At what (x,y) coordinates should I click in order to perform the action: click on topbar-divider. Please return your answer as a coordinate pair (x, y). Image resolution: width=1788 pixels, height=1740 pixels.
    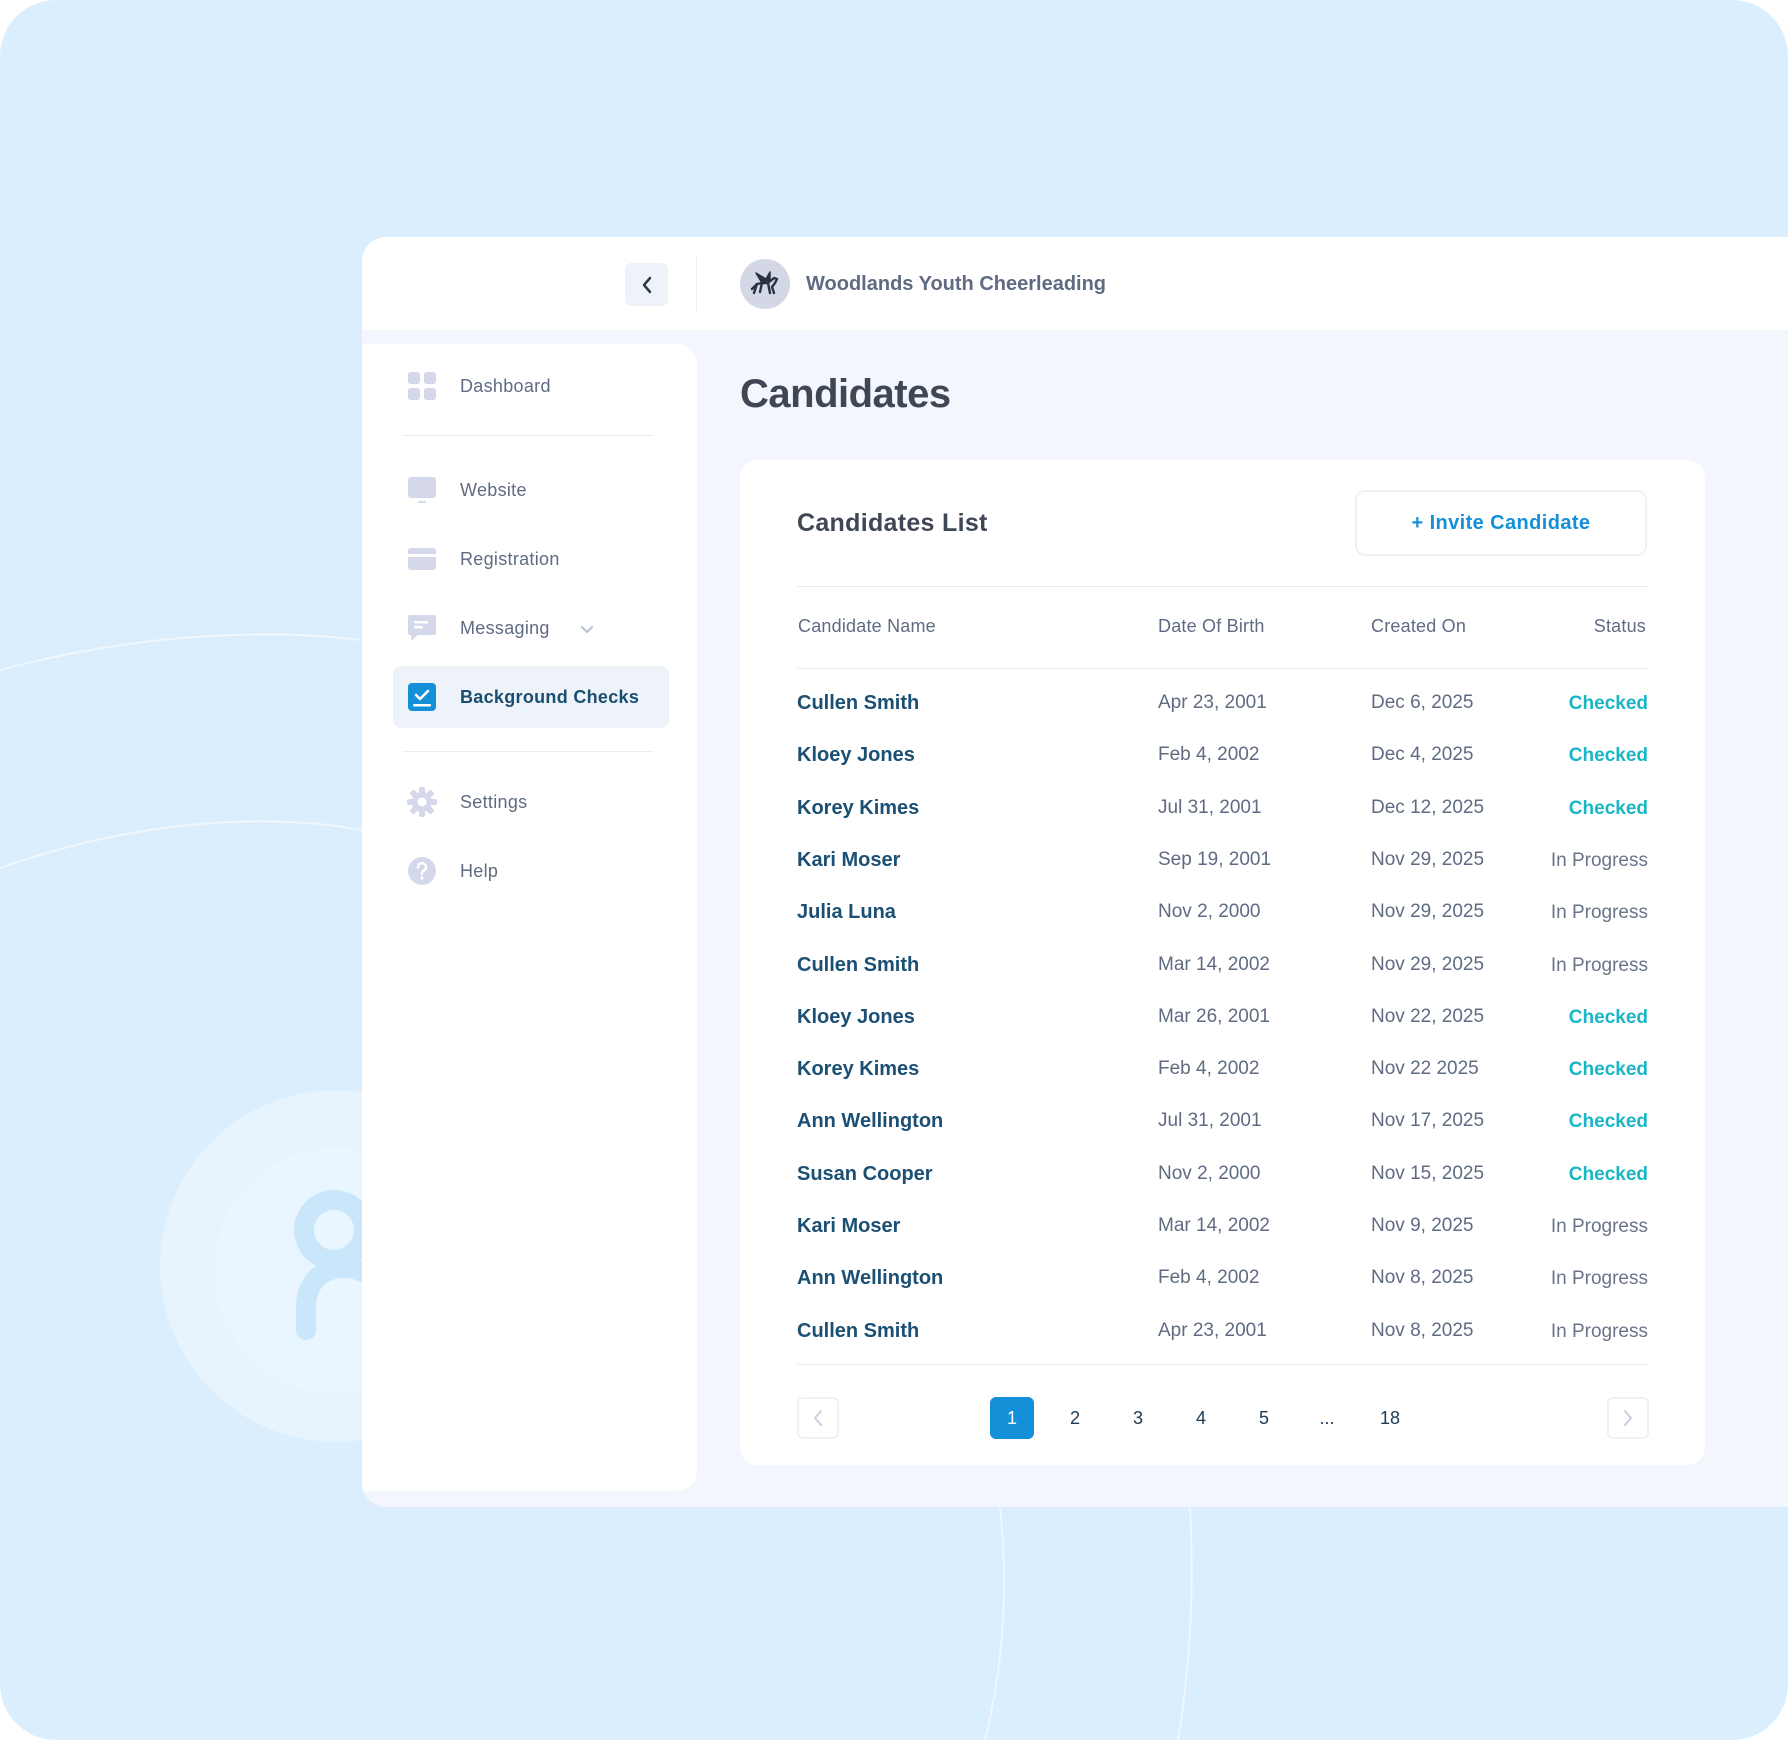
    Looking at the image, I should click on (696, 284).